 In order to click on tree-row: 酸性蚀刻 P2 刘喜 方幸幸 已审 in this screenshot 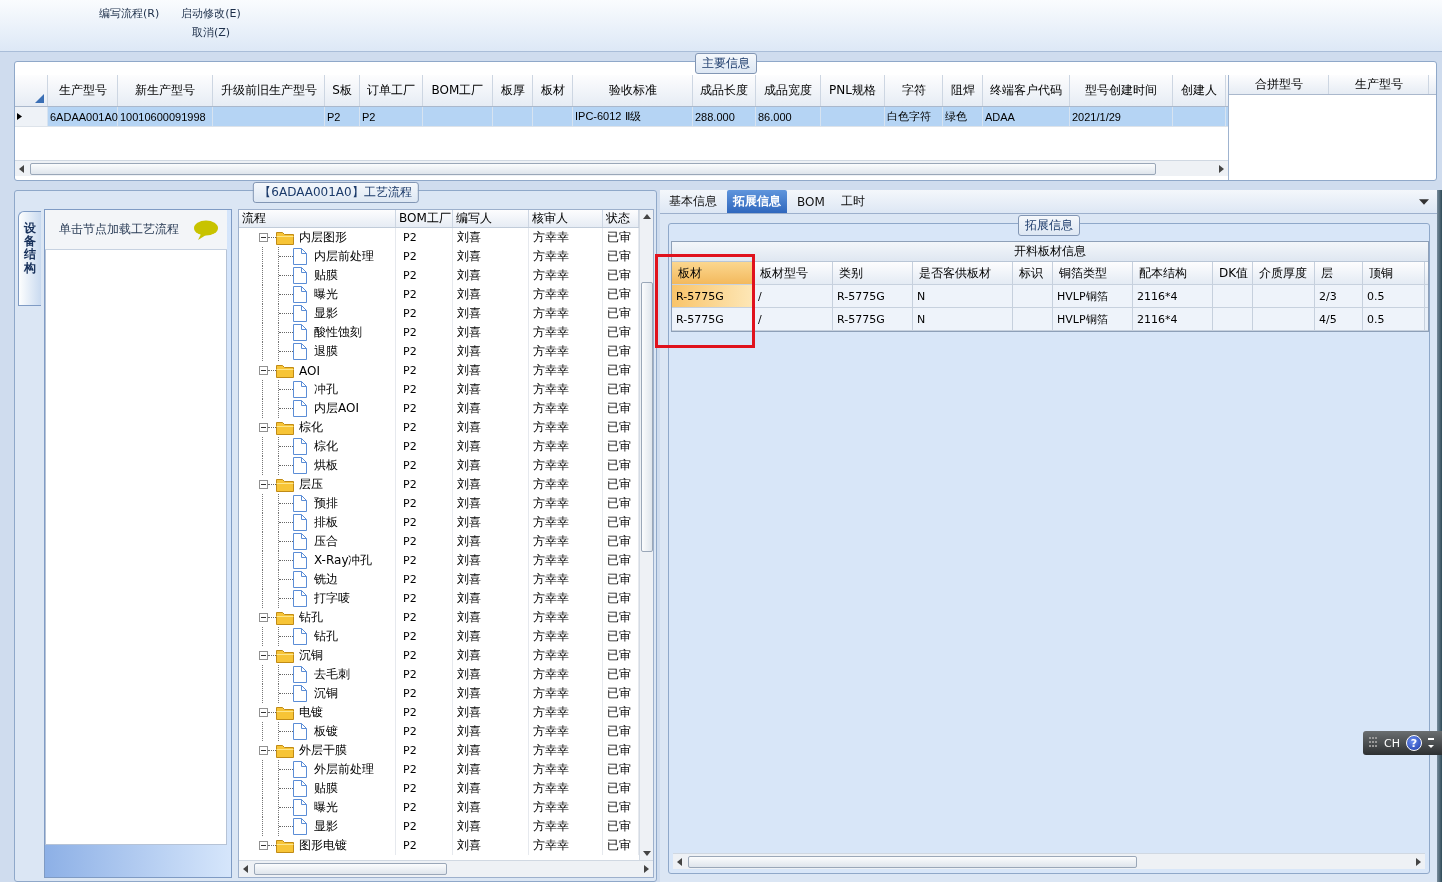, I will do `click(439, 332)`.